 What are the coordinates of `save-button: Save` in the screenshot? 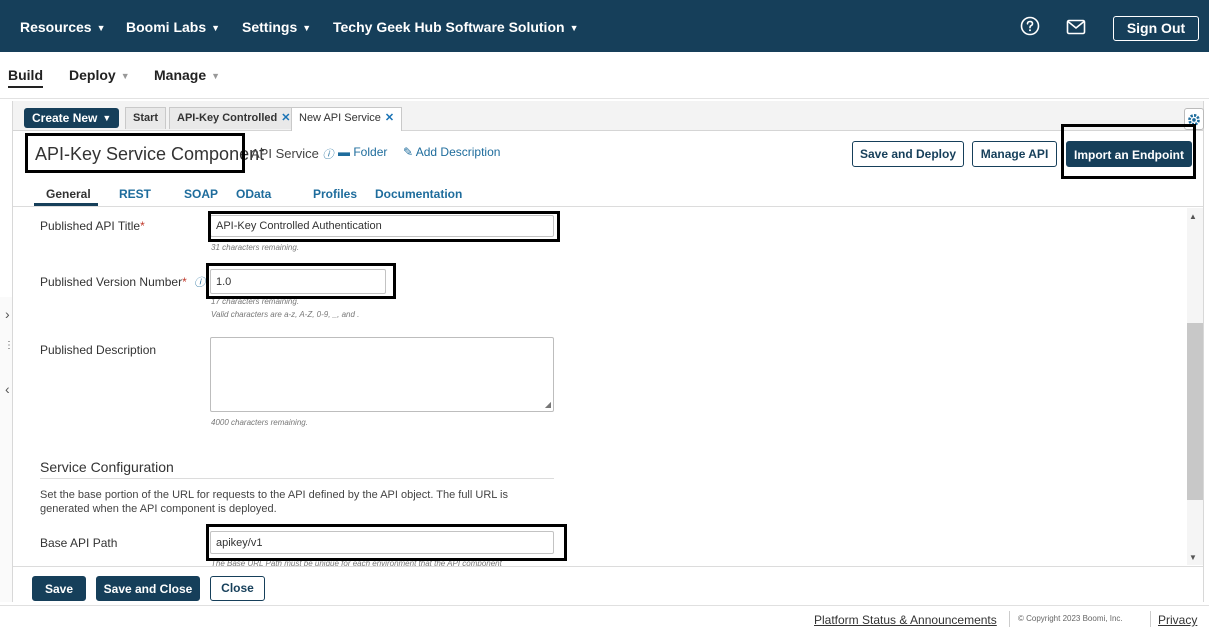 It's located at (59, 588).